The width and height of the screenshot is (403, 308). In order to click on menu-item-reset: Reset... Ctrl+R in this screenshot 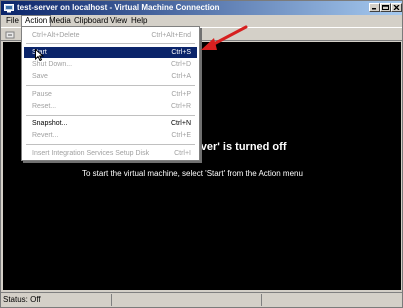, I will do `click(111, 106)`.